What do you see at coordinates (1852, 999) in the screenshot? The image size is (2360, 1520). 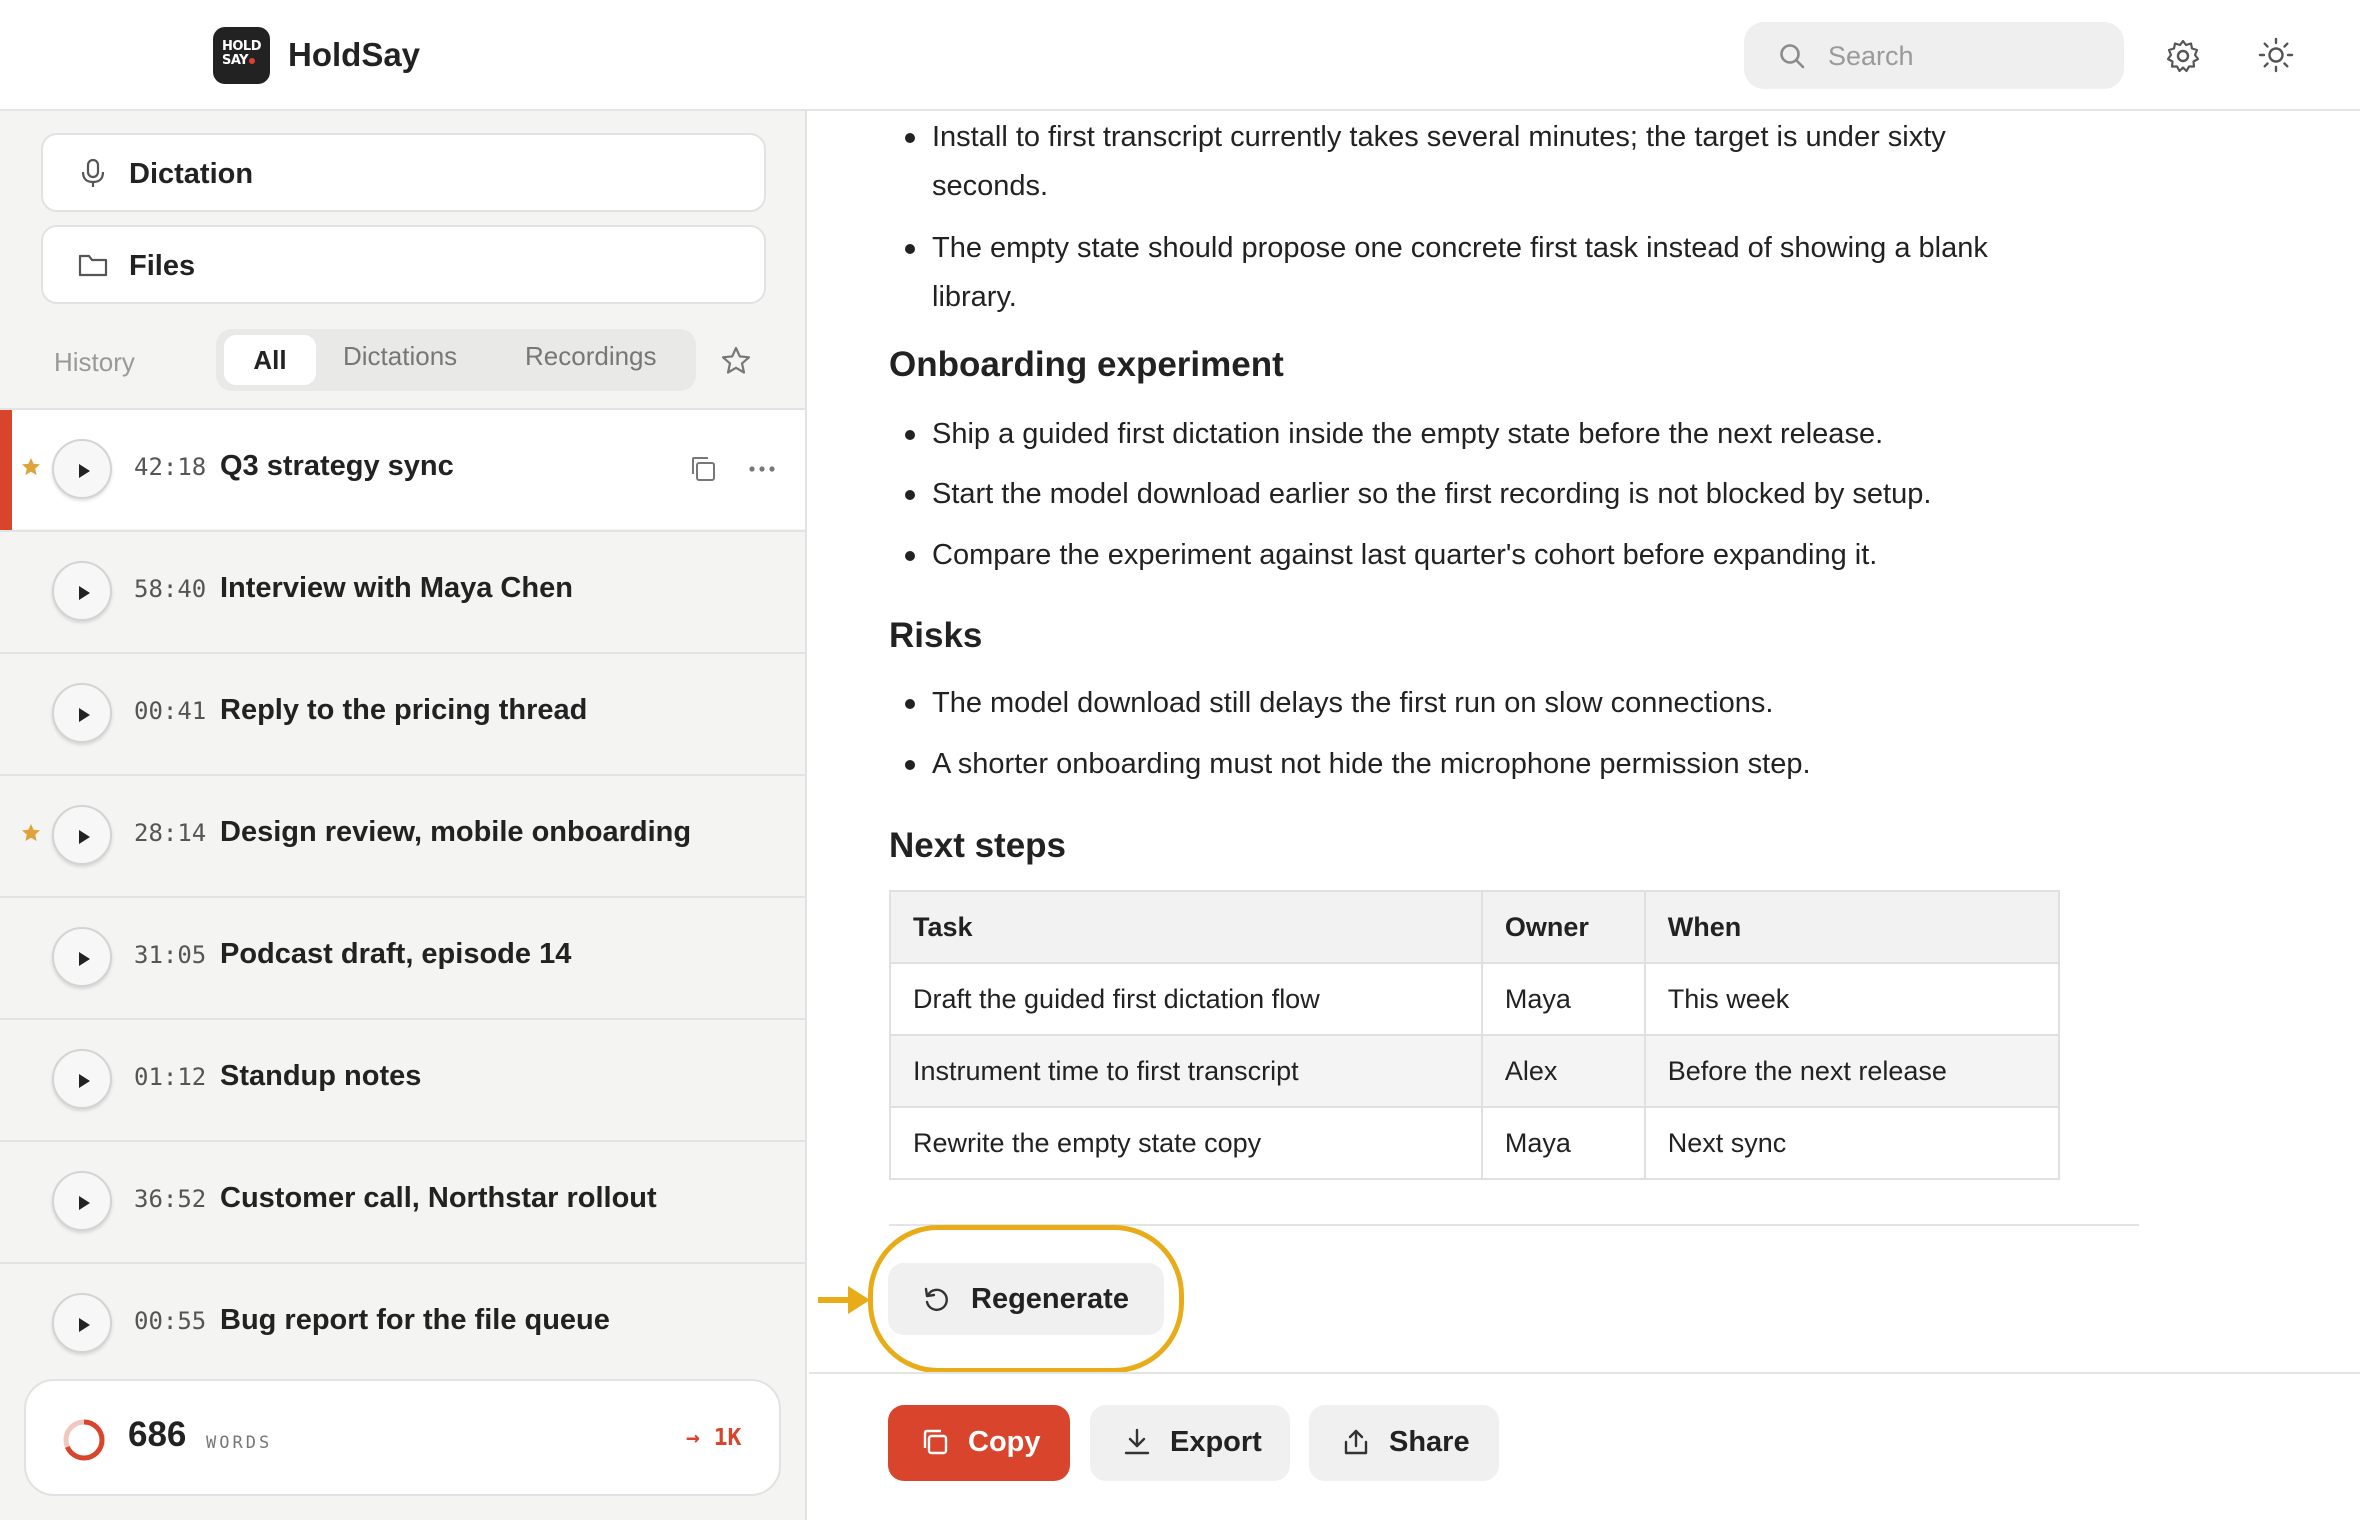 I see `table-cell: This week` at bounding box center [1852, 999].